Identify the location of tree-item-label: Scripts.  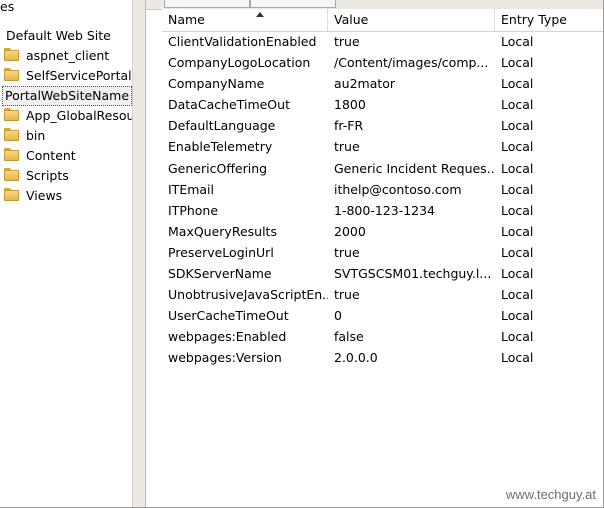
(47, 175).